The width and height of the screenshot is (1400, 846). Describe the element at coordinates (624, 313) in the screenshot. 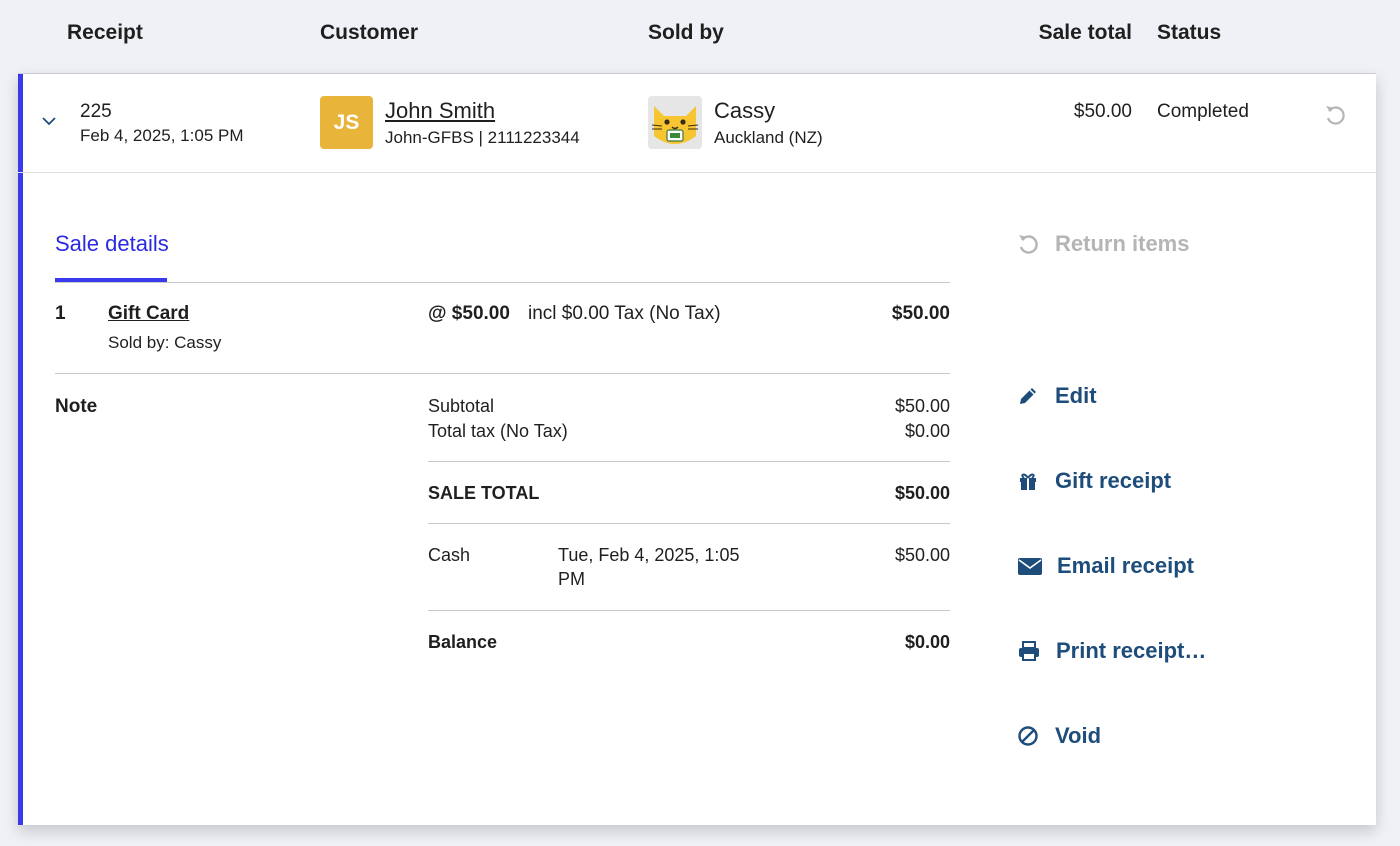

I see `line-item-tax-note: incl $0.00 Tax (No Tax)` at that location.